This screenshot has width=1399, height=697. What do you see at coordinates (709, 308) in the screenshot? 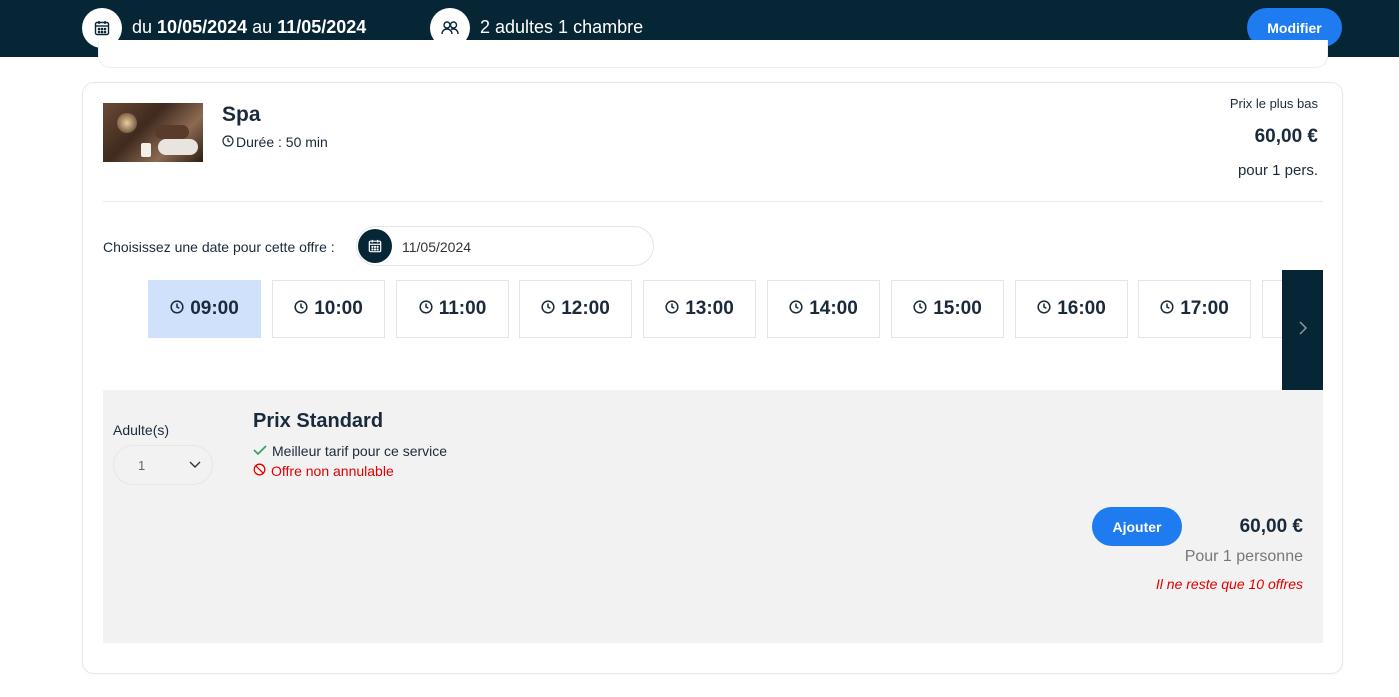
I see `time-slot-label: 13:00` at bounding box center [709, 308].